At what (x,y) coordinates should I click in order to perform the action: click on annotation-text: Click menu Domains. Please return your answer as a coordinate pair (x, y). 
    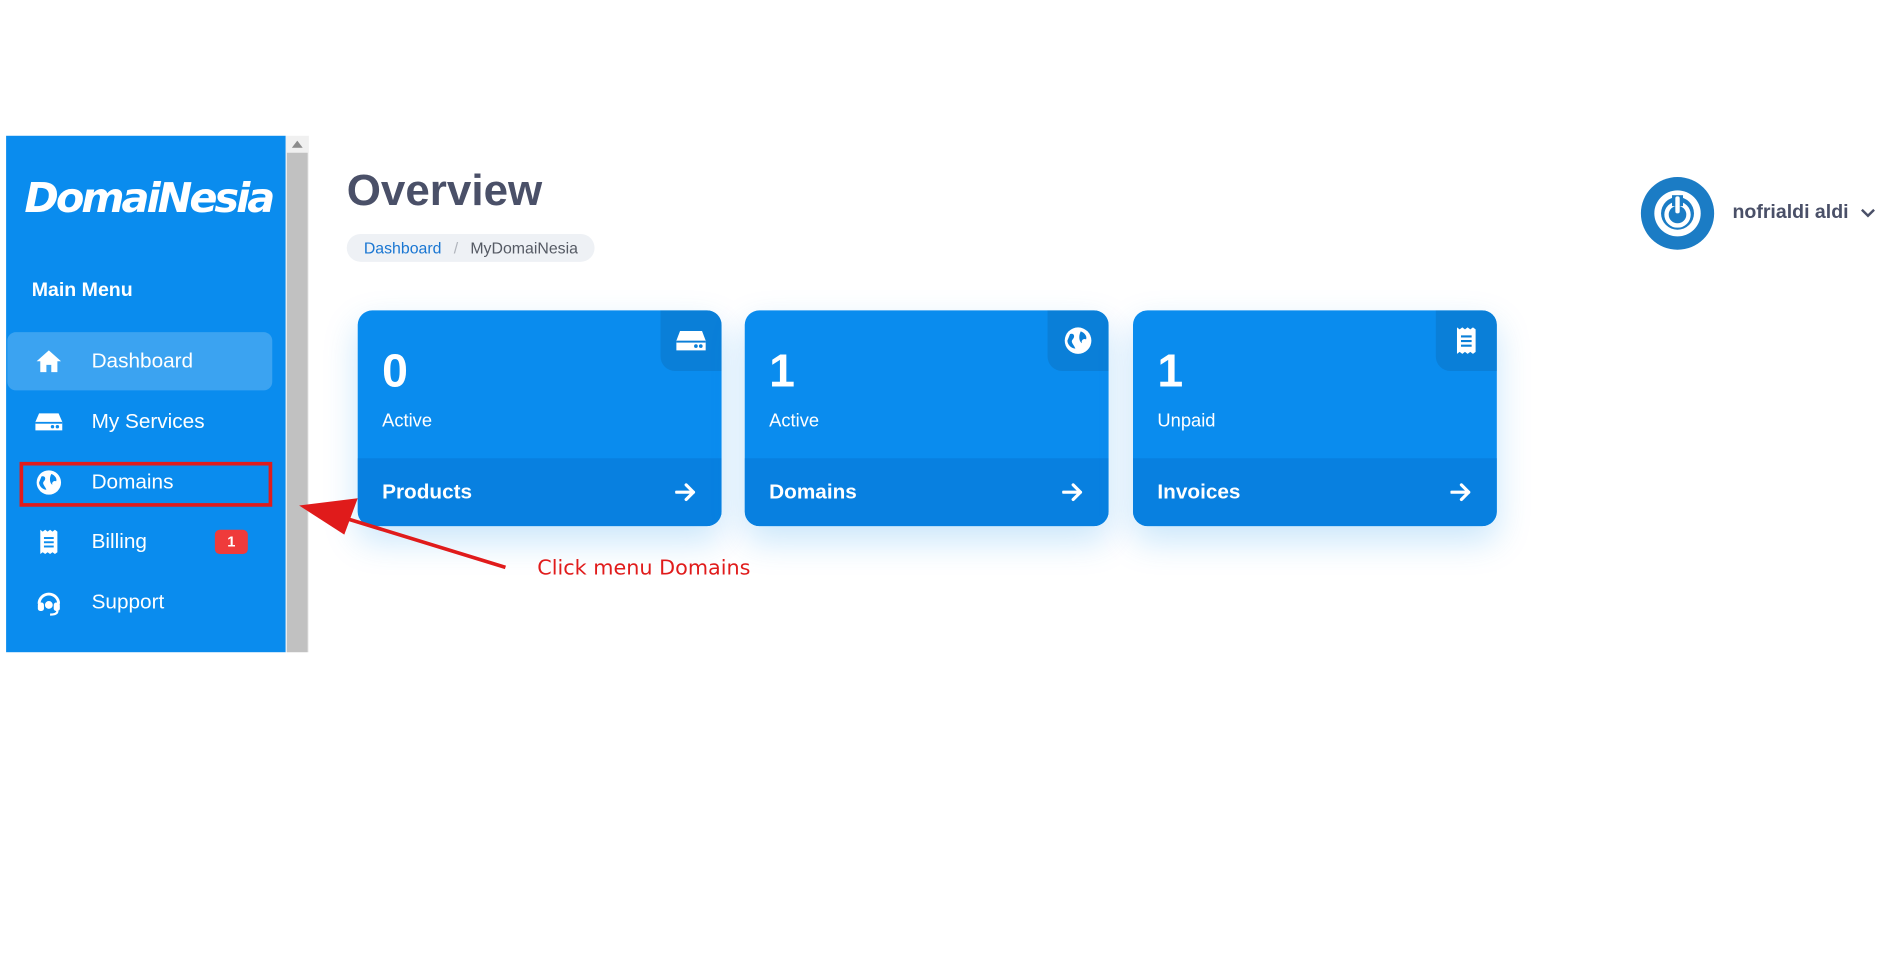
    Looking at the image, I should click on (644, 568).